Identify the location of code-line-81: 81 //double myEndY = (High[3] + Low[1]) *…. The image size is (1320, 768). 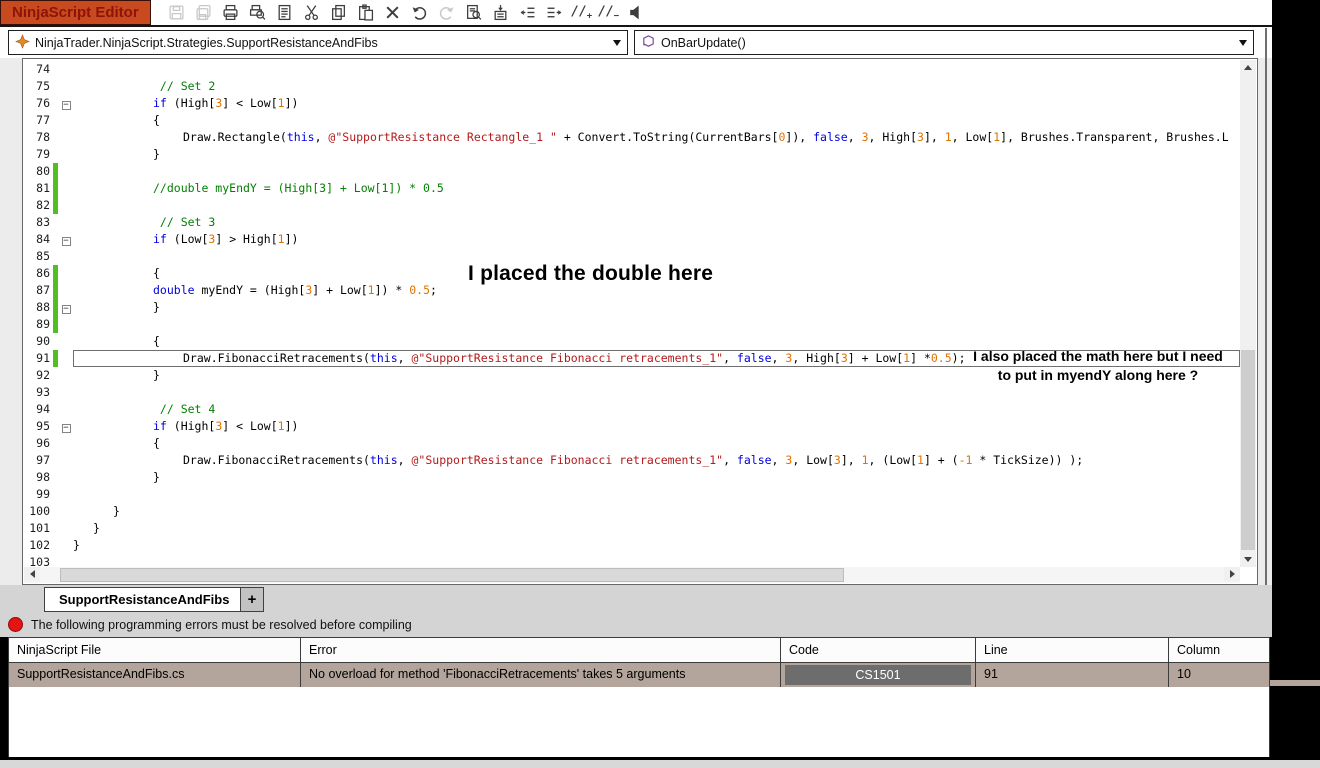
(632, 188).